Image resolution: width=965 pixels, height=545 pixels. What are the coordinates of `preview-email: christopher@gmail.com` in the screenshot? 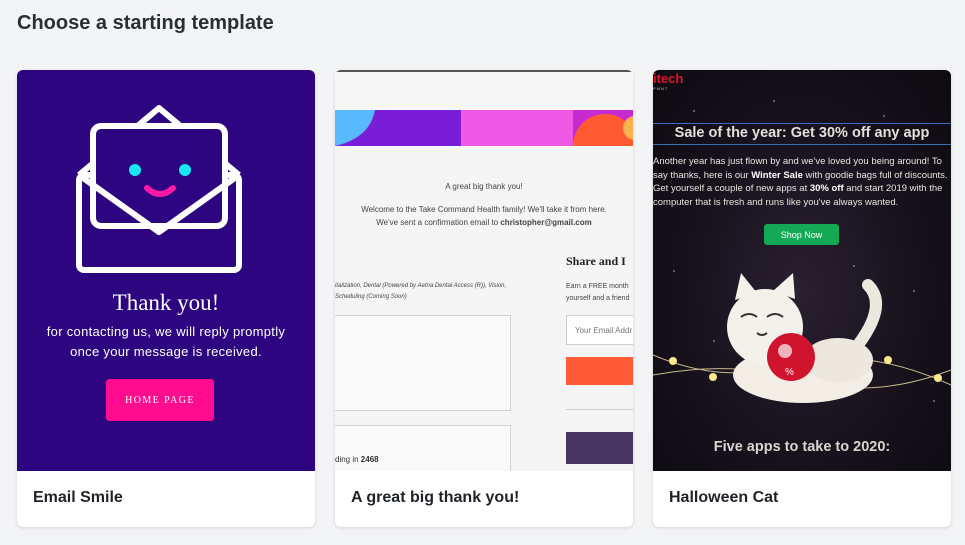 It's located at (546, 222).